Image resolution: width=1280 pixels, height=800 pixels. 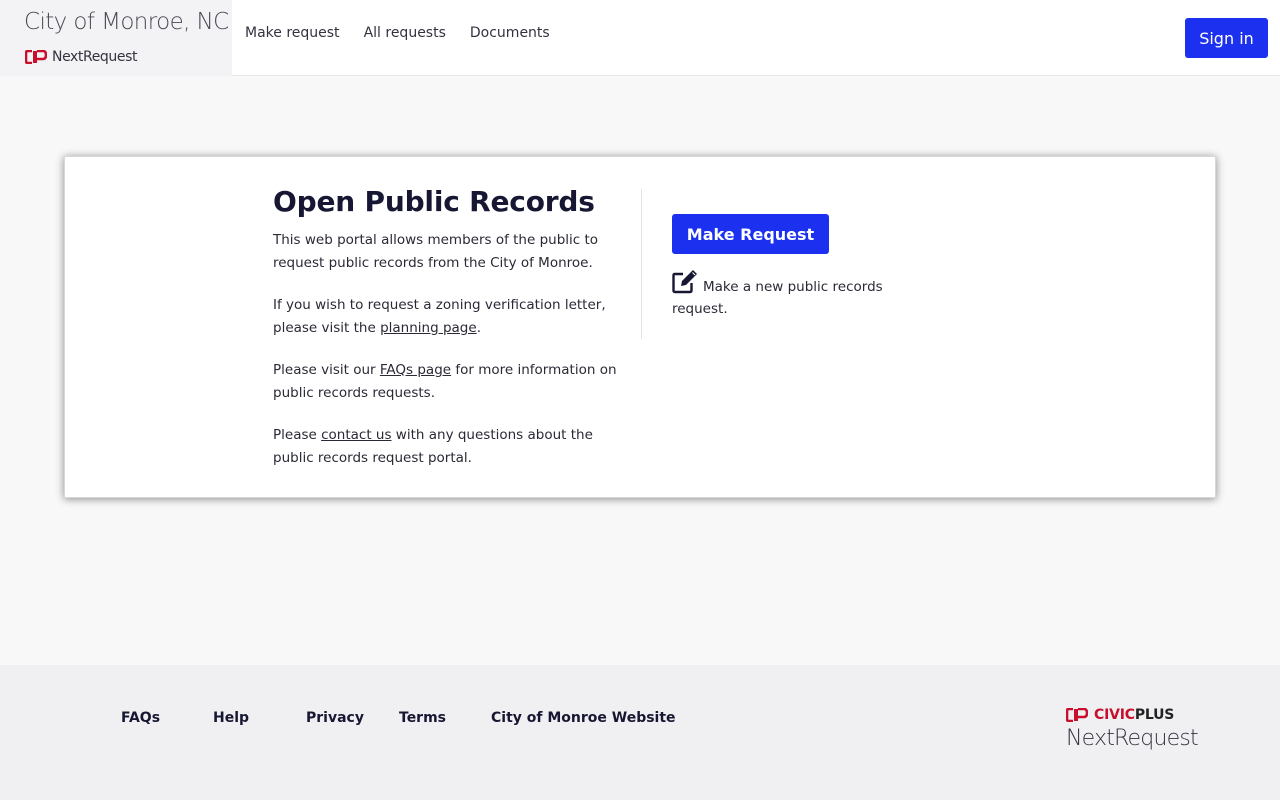 I want to click on site-title: City of Monroe, NC, so click(x=126, y=22).